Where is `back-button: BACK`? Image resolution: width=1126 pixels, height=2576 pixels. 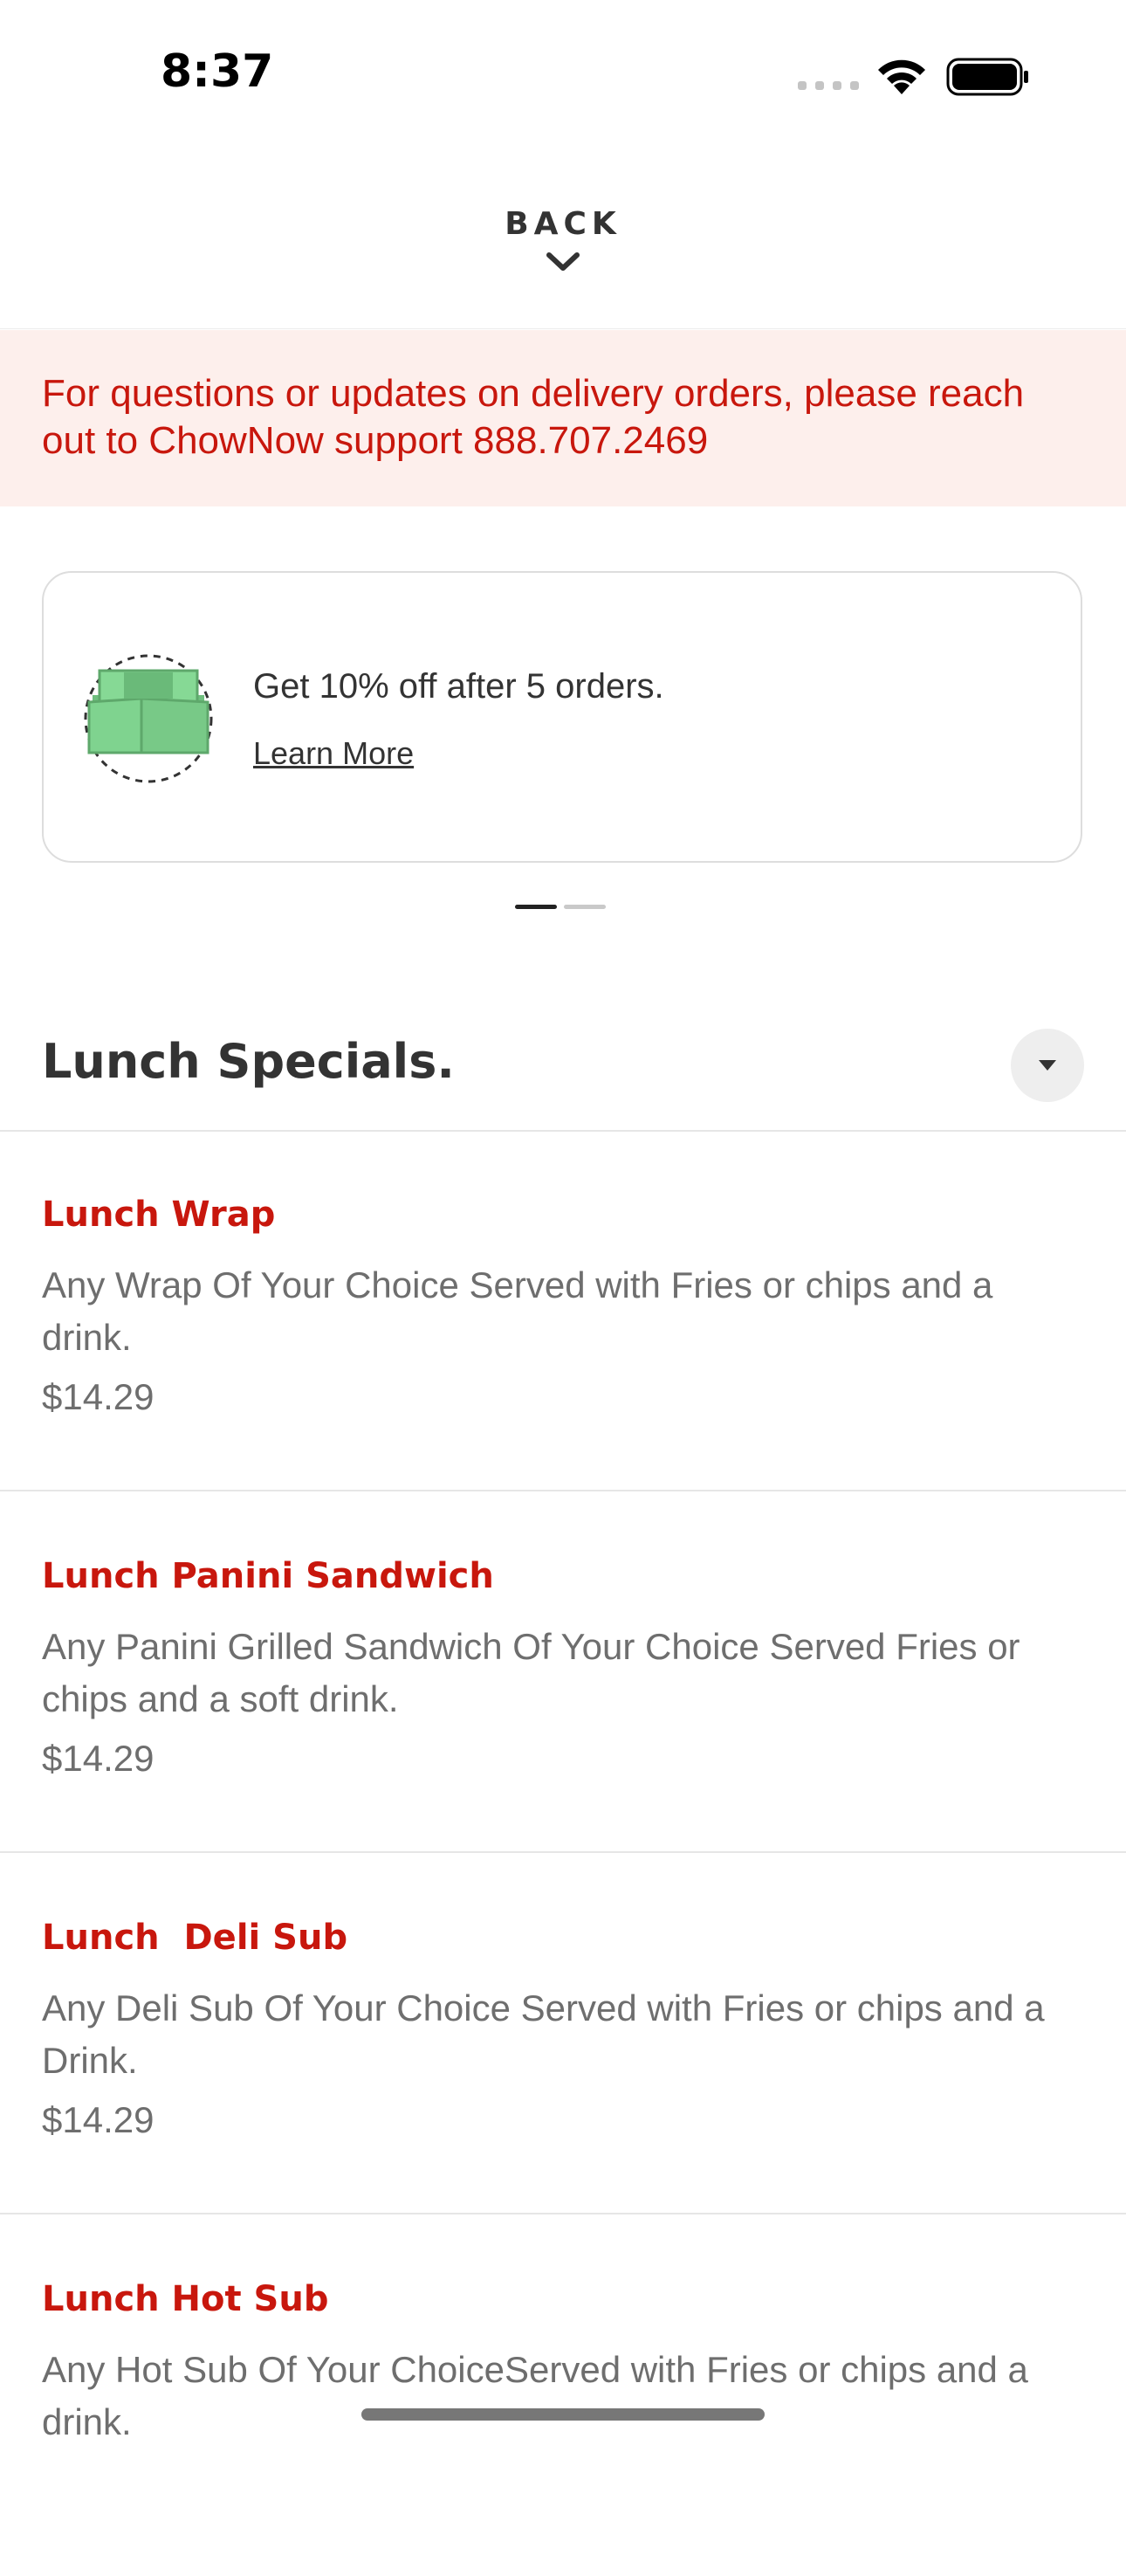
back-button: BACK is located at coordinates (563, 239).